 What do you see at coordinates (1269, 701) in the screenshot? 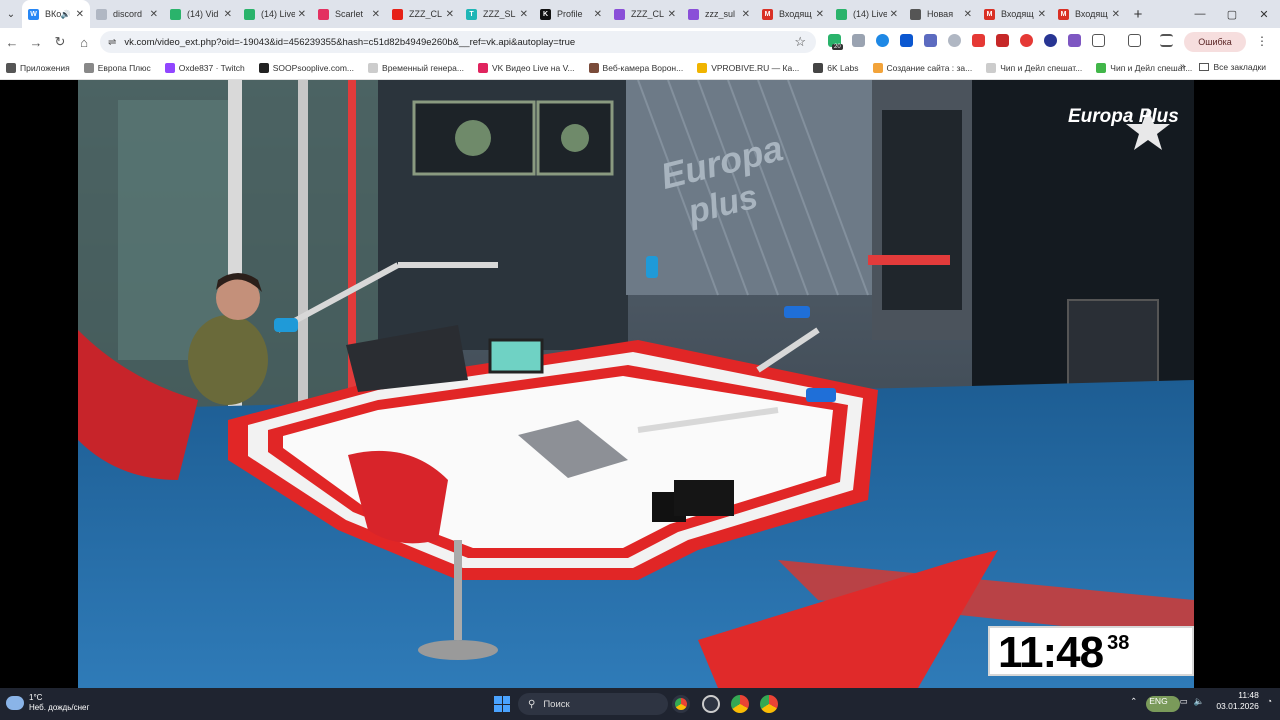
I see `notification-bell-icon: ◔` at bounding box center [1269, 701].